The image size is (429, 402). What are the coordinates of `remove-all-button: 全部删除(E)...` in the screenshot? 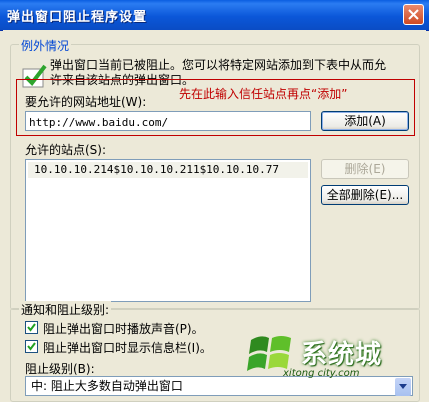 It's located at (365, 195).